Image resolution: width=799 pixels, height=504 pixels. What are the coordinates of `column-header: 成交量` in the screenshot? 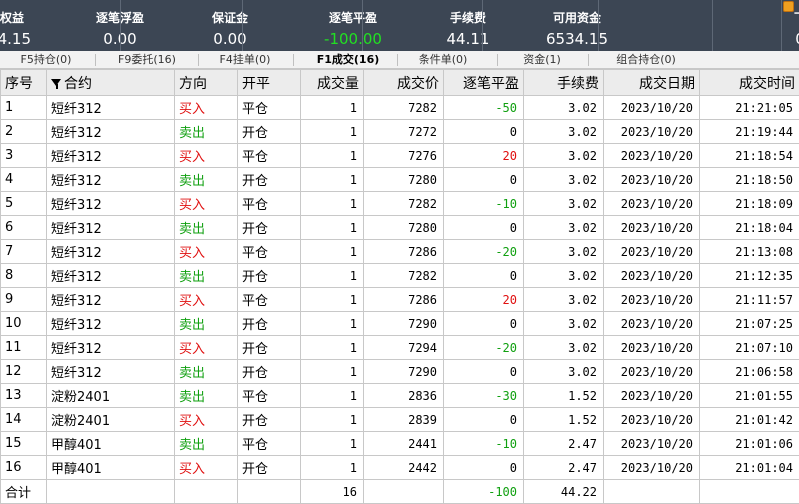 It's located at (332, 82).